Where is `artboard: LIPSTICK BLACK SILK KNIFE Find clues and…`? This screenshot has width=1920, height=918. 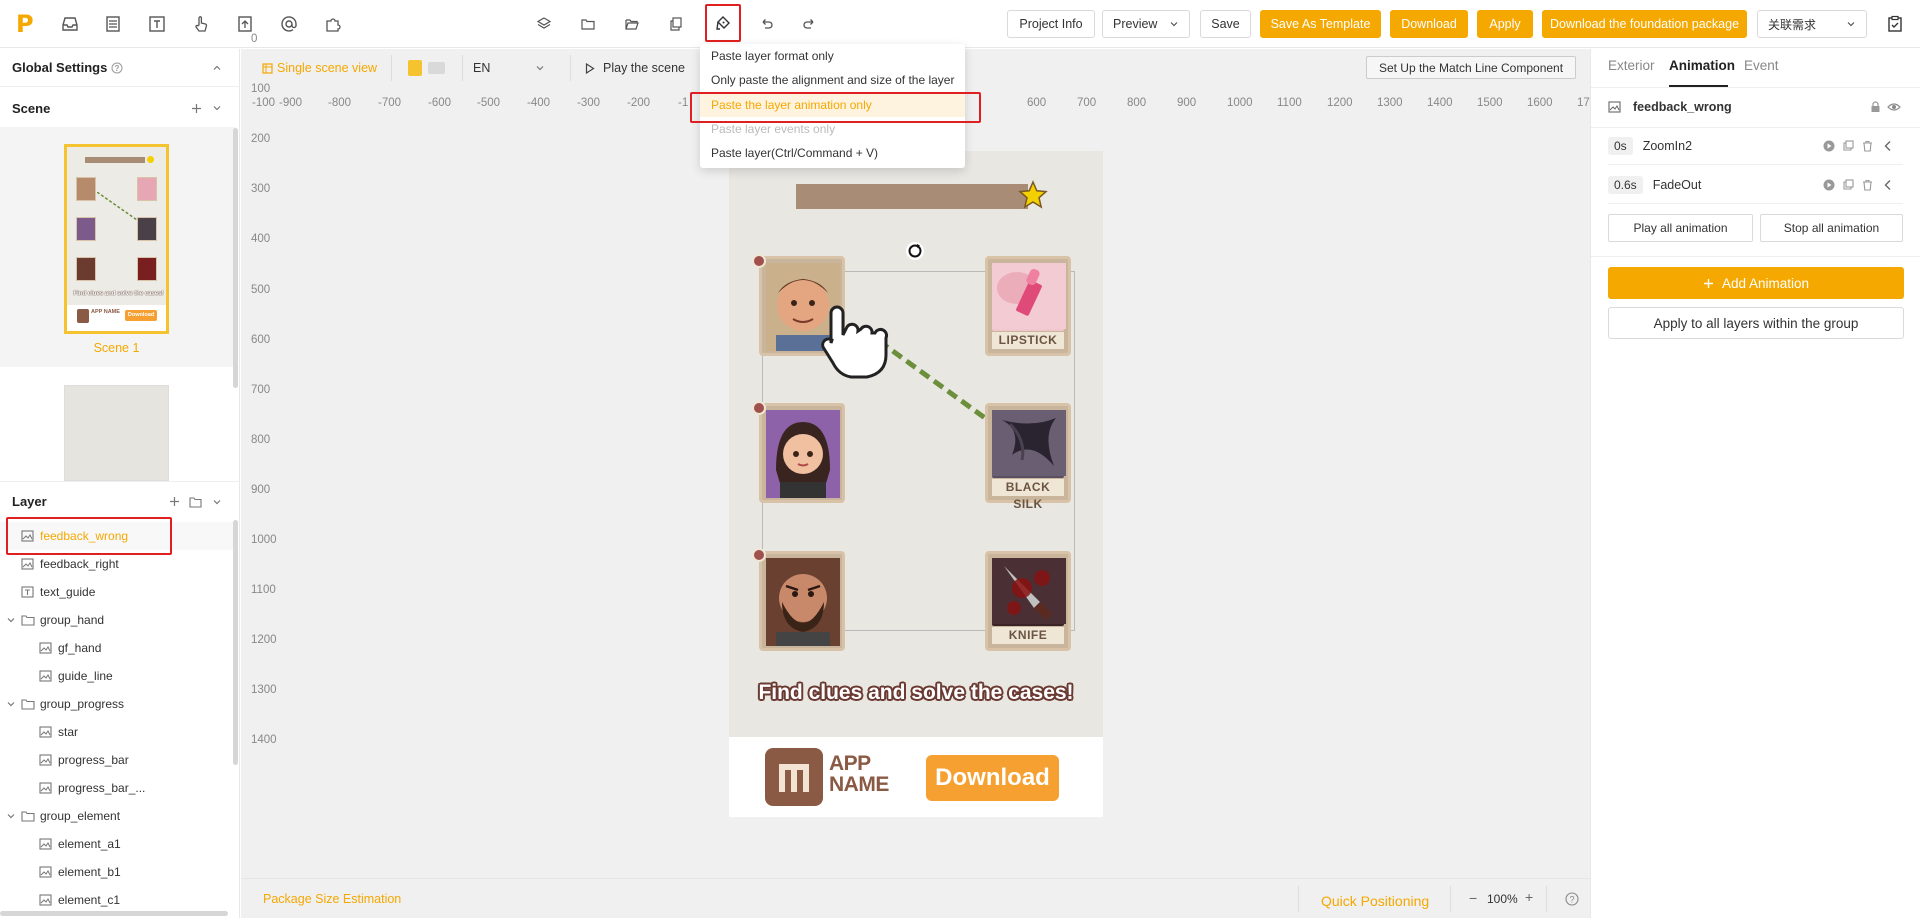 artboard: LIPSTICK BLACK SILK KNIFE Find clues and… is located at coordinates (916, 484).